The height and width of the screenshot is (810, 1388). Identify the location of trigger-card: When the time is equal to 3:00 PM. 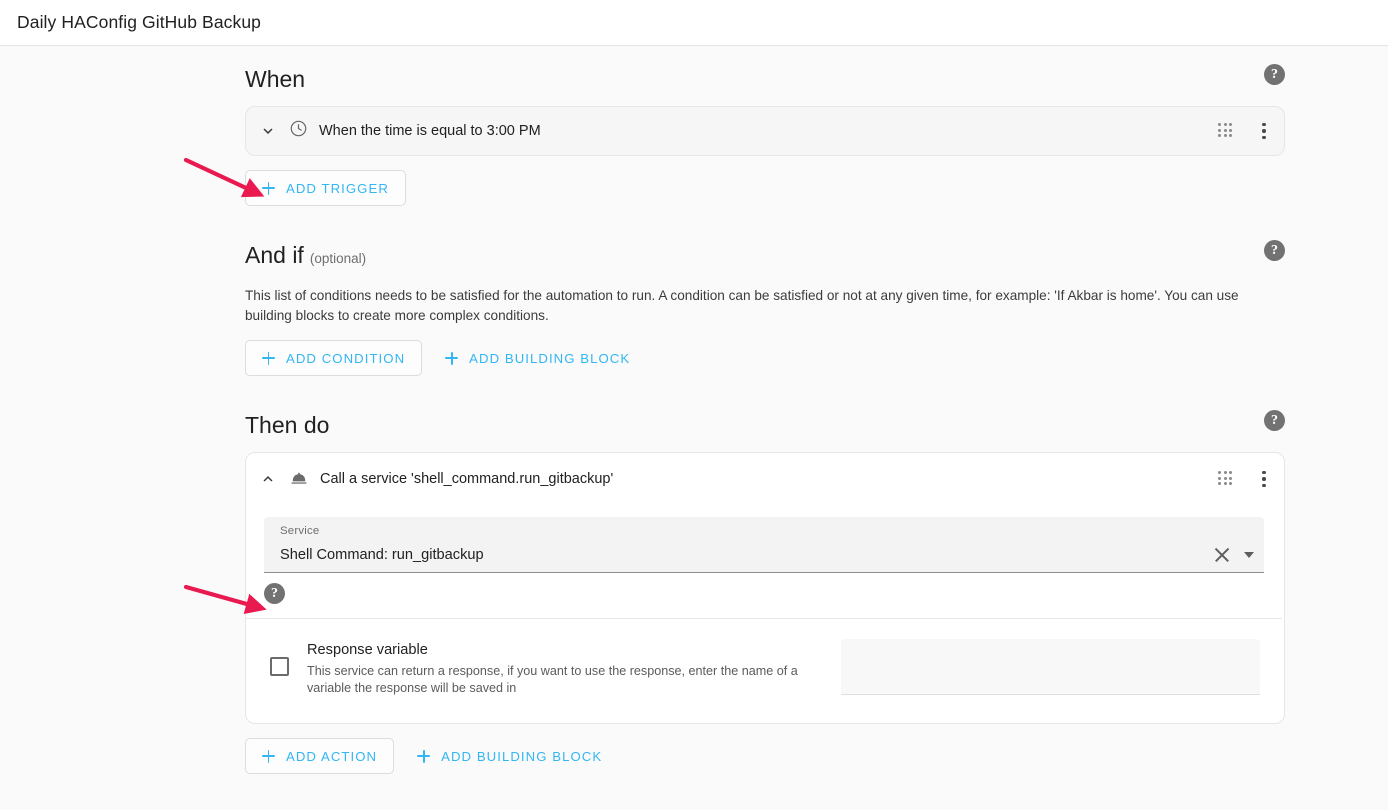
(765, 131).